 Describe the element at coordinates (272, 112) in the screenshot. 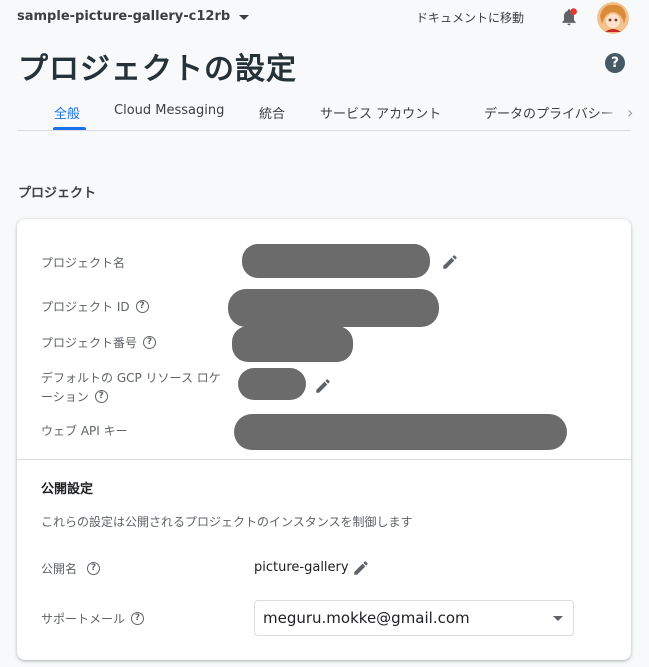

I see `tab-integrations: 統合` at that location.